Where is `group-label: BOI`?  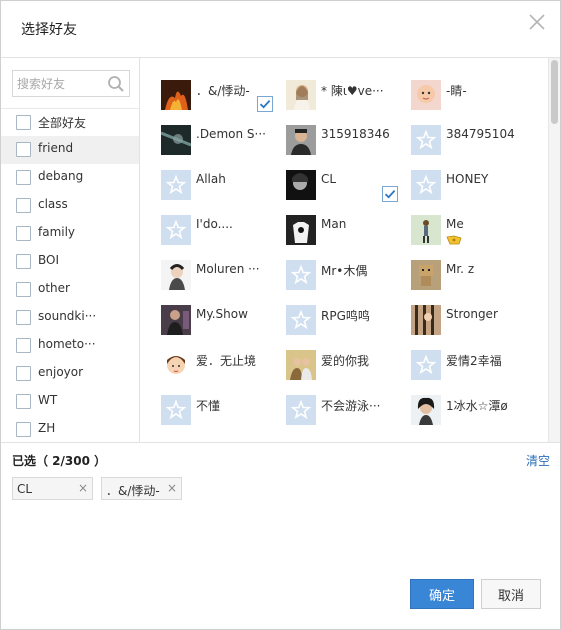
group-label: BOI is located at coordinates (49, 260).